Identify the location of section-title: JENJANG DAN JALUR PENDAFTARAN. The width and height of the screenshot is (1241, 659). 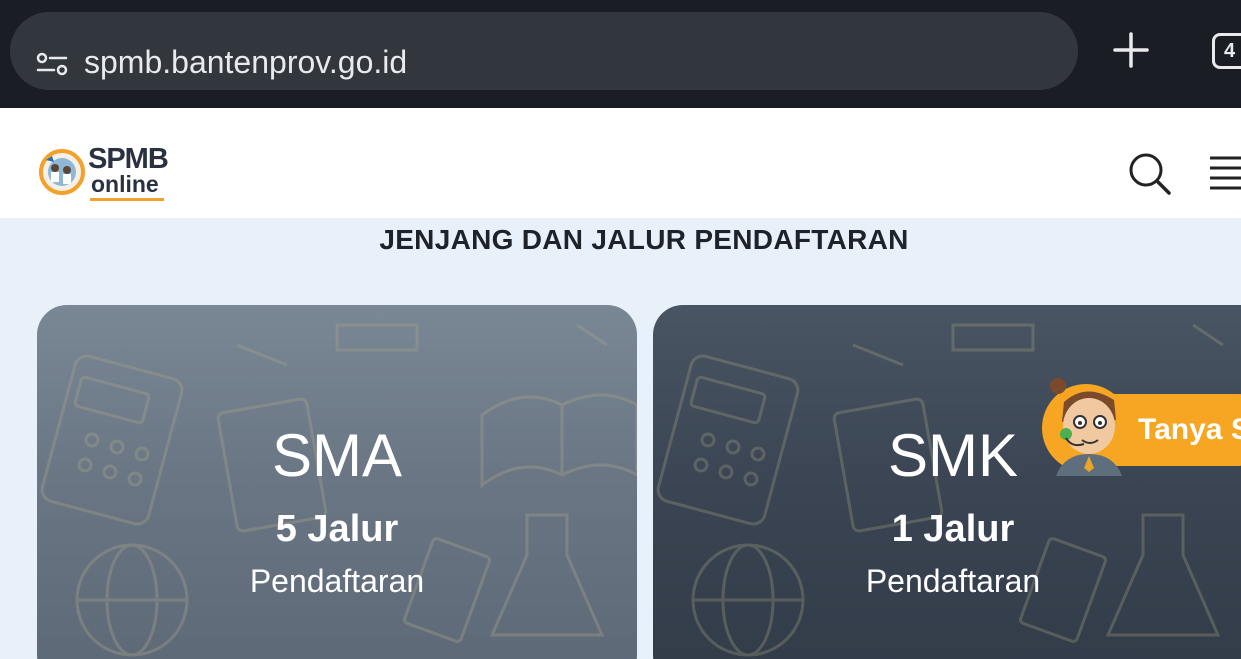
(644, 239).